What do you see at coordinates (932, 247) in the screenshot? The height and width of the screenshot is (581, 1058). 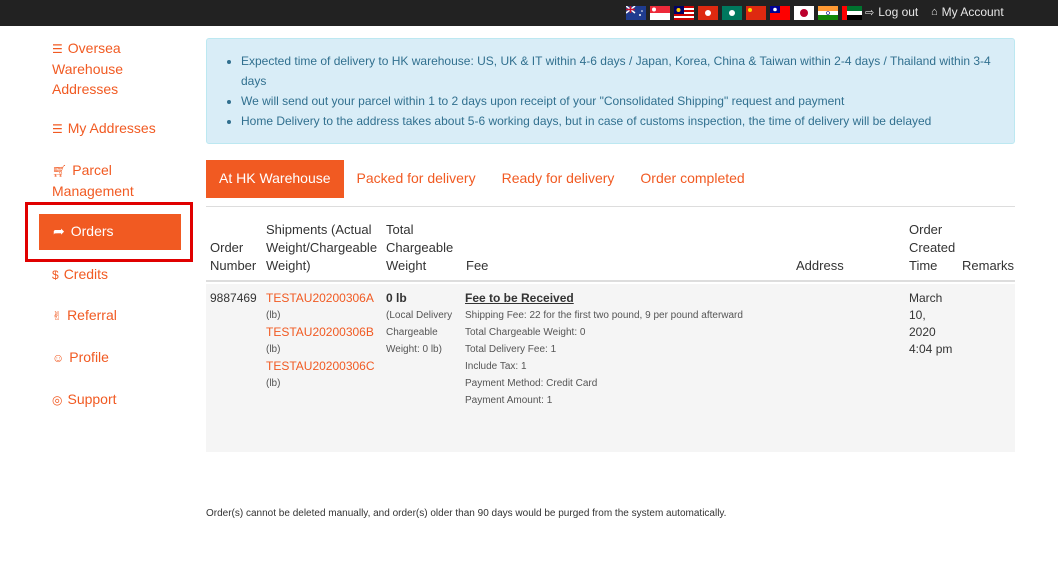 I see `header-created-time: Order Created Time` at bounding box center [932, 247].